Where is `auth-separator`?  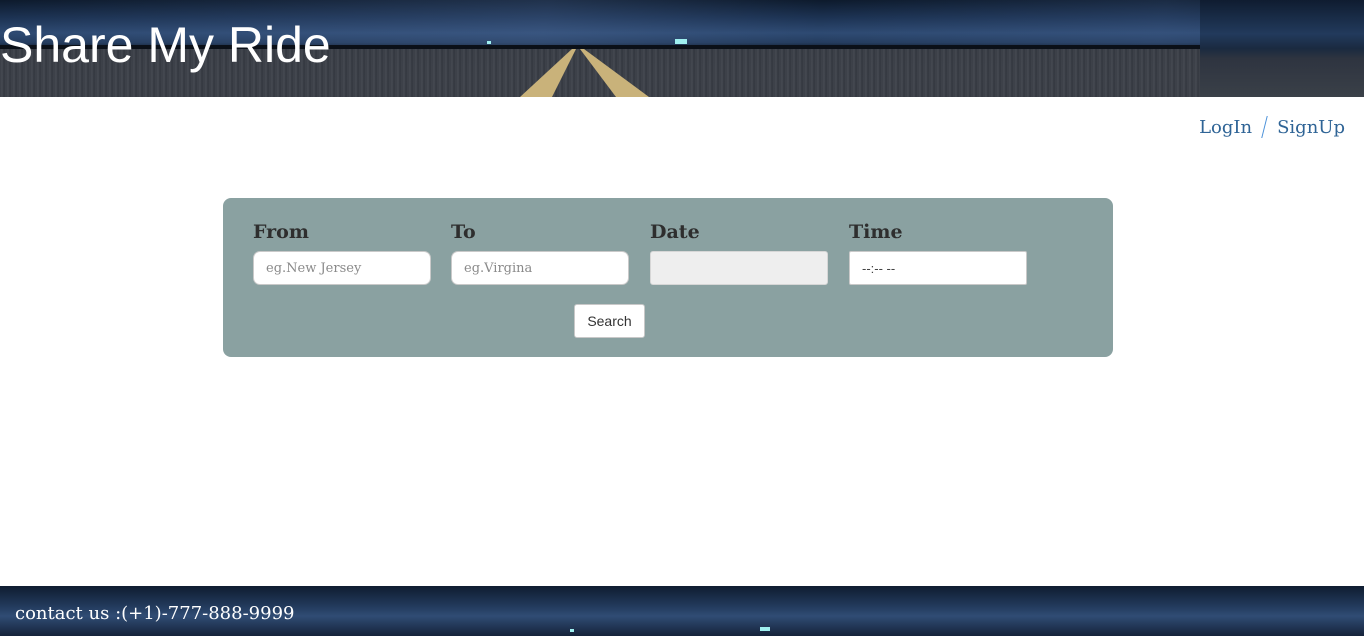
auth-separator is located at coordinates (1264, 127).